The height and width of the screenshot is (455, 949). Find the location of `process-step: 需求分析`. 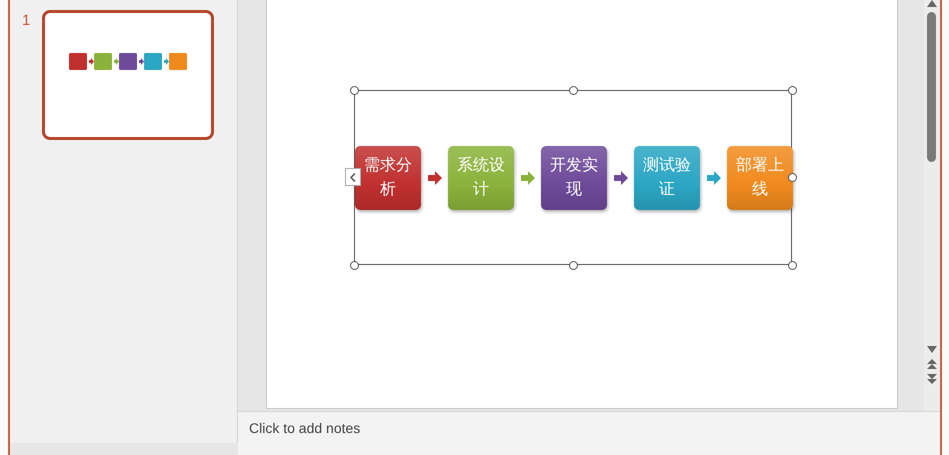

process-step: 需求分析 is located at coordinates (388, 178).